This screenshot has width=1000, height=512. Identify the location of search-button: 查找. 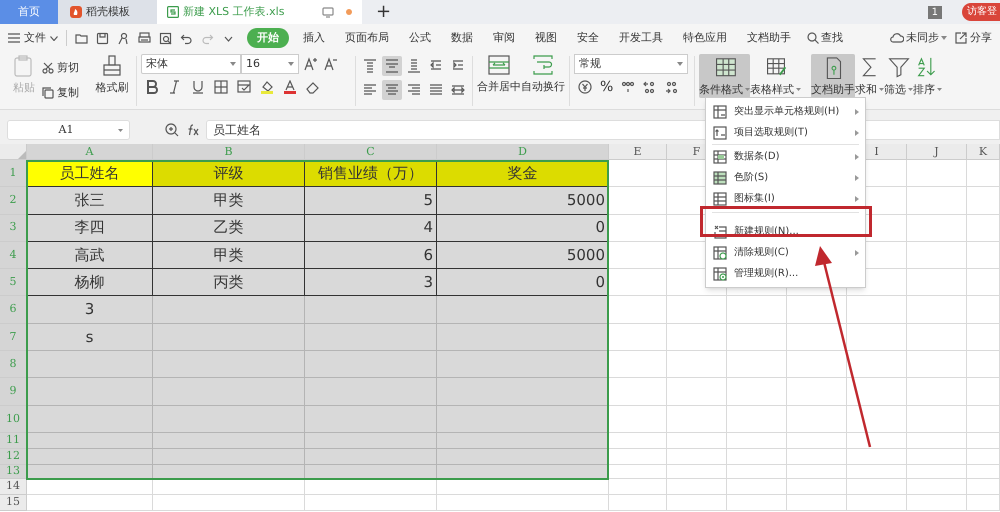
(825, 38).